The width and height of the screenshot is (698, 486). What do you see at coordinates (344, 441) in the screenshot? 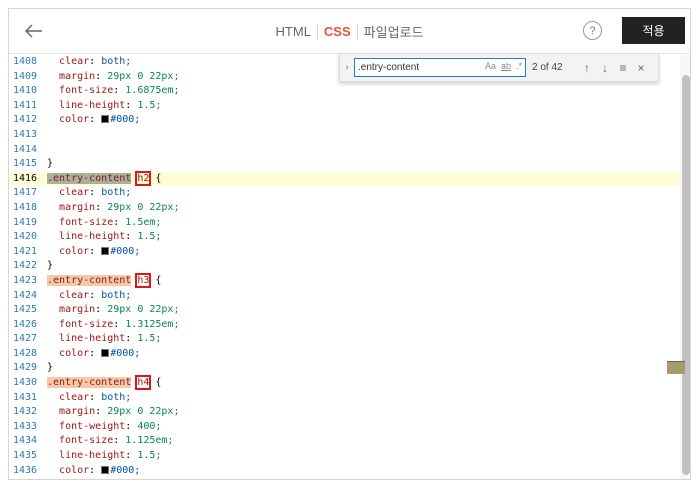
I see `code-line: 1434 font-size: 1.125em;` at bounding box center [344, 441].